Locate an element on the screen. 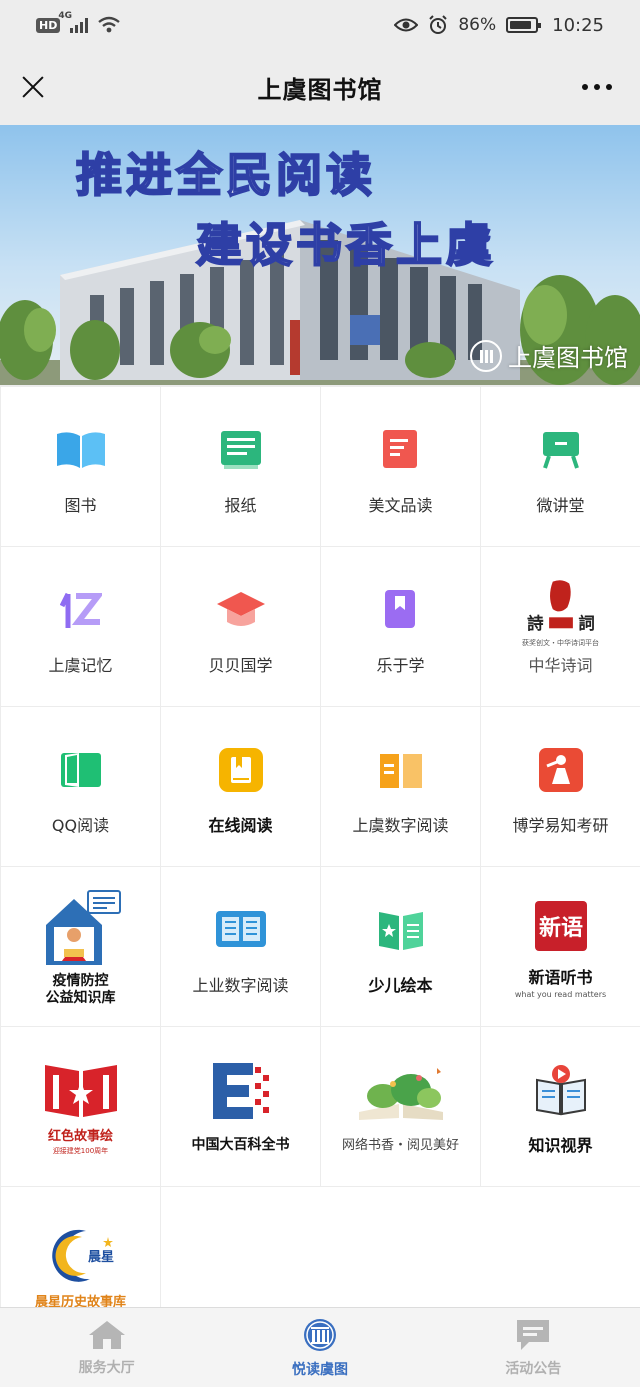  grid-item-chinese-poetry: 詩 詞 获奖创文・中华诗词平台 中华诗词 is located at coordinates (560, 626).